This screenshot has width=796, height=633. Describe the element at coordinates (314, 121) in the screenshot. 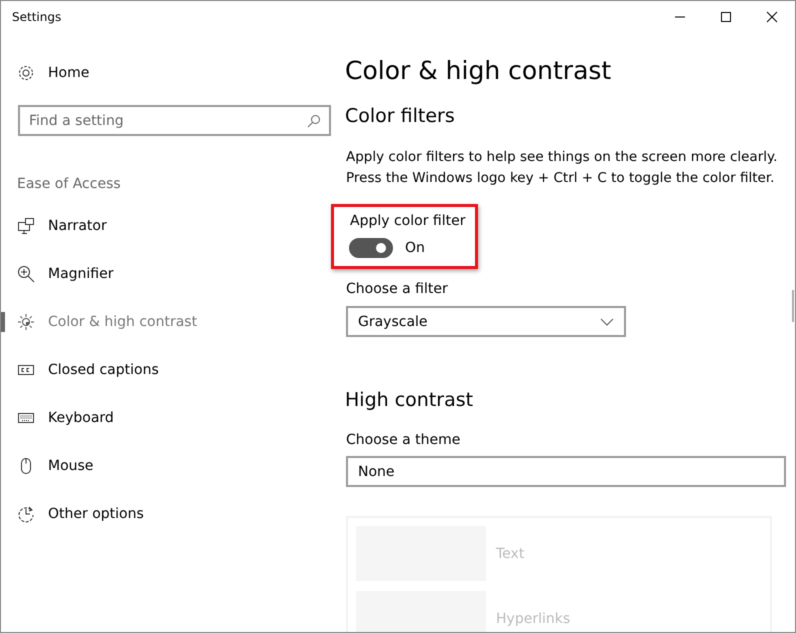

I see `search-icon` at that location.